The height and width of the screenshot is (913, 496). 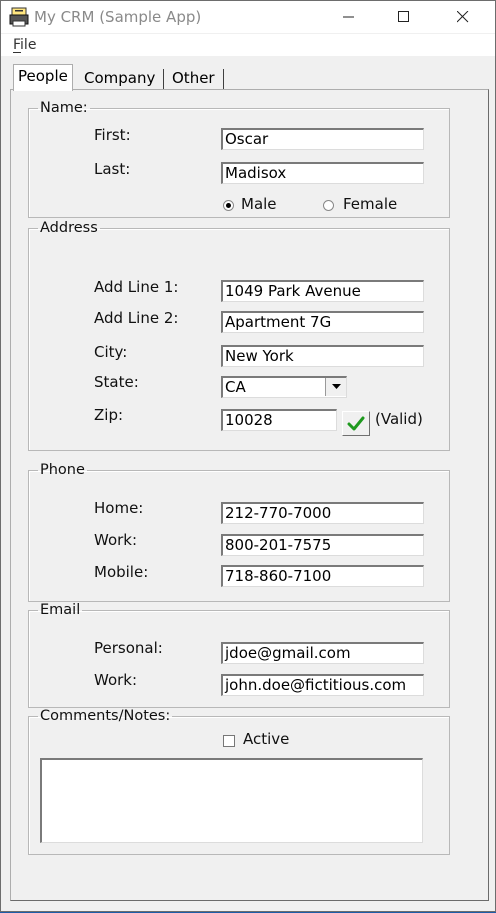 I want to click on menu-file-label: File, so click(x=25, y=45).